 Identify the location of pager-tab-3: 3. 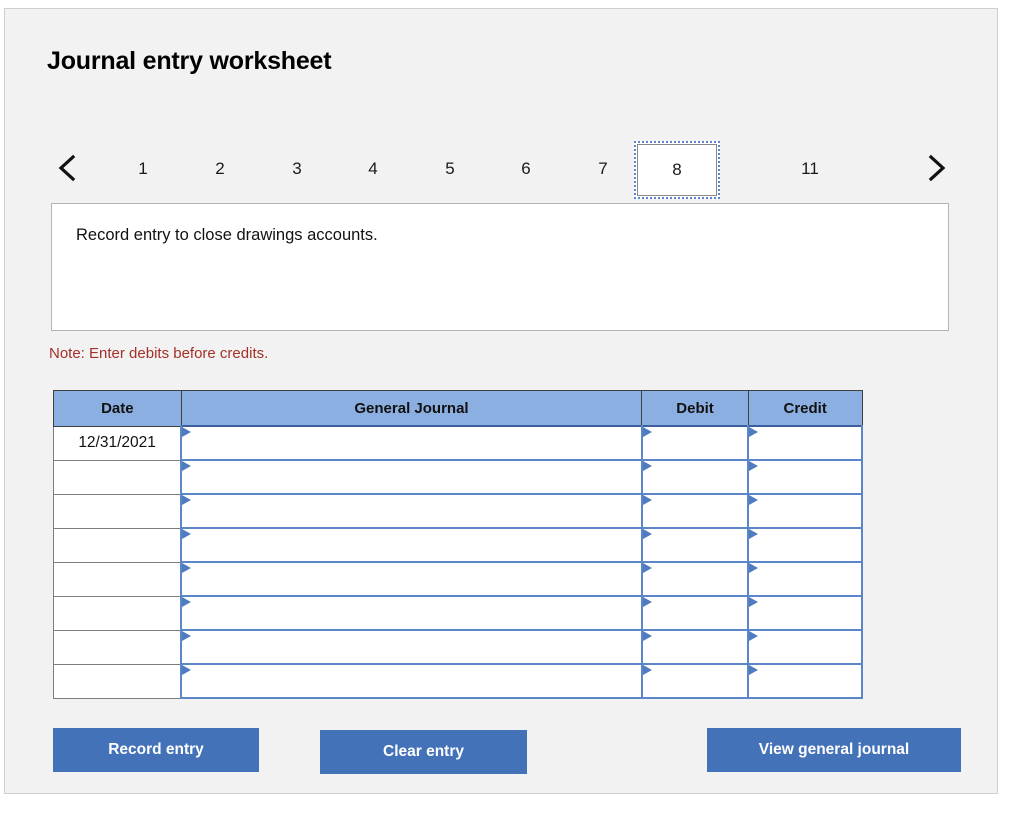
(297, 169).